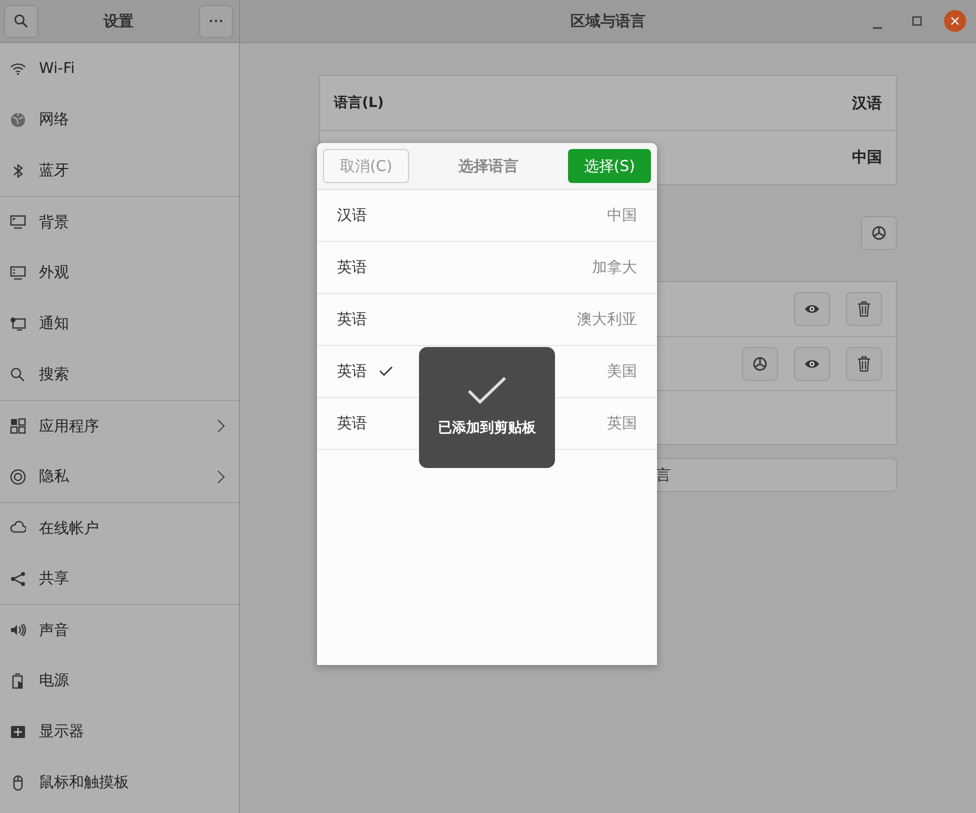  Describe the element at coordinates (352, 215) in the screenshot. I see `language-name: 汉语` at that location.